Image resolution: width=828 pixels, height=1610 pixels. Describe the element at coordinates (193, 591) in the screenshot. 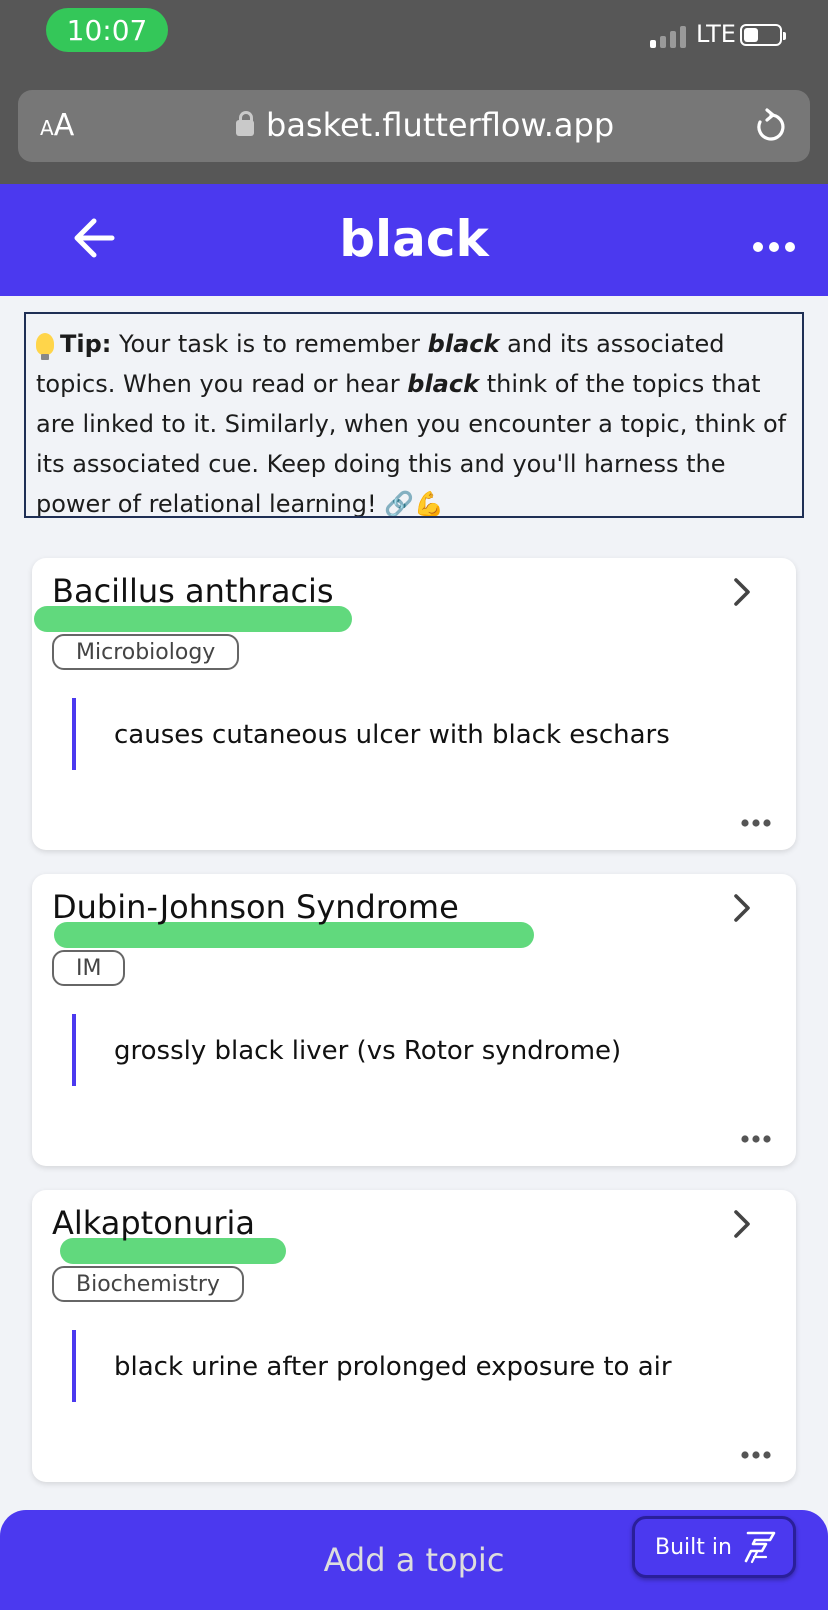

I see `topic-title: Bacillus anthracis` at that location.